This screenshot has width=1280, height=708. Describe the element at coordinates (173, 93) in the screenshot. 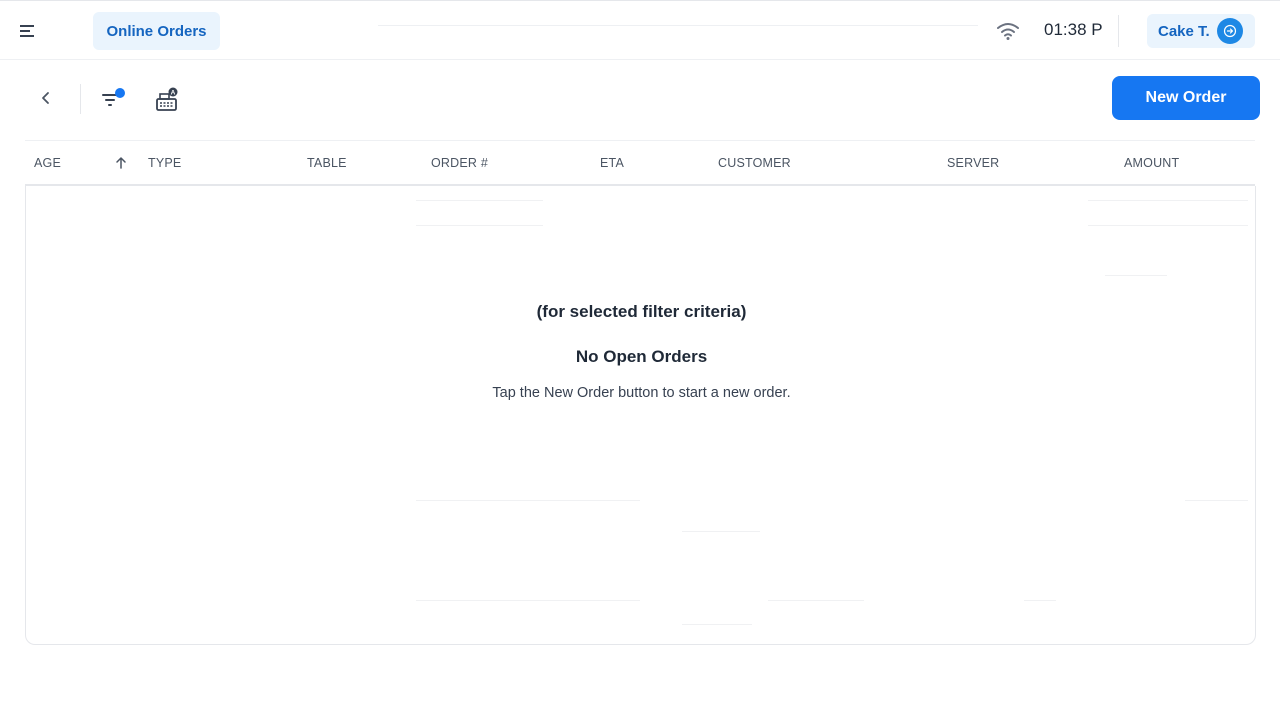

I see `svg-text: A` at that location.